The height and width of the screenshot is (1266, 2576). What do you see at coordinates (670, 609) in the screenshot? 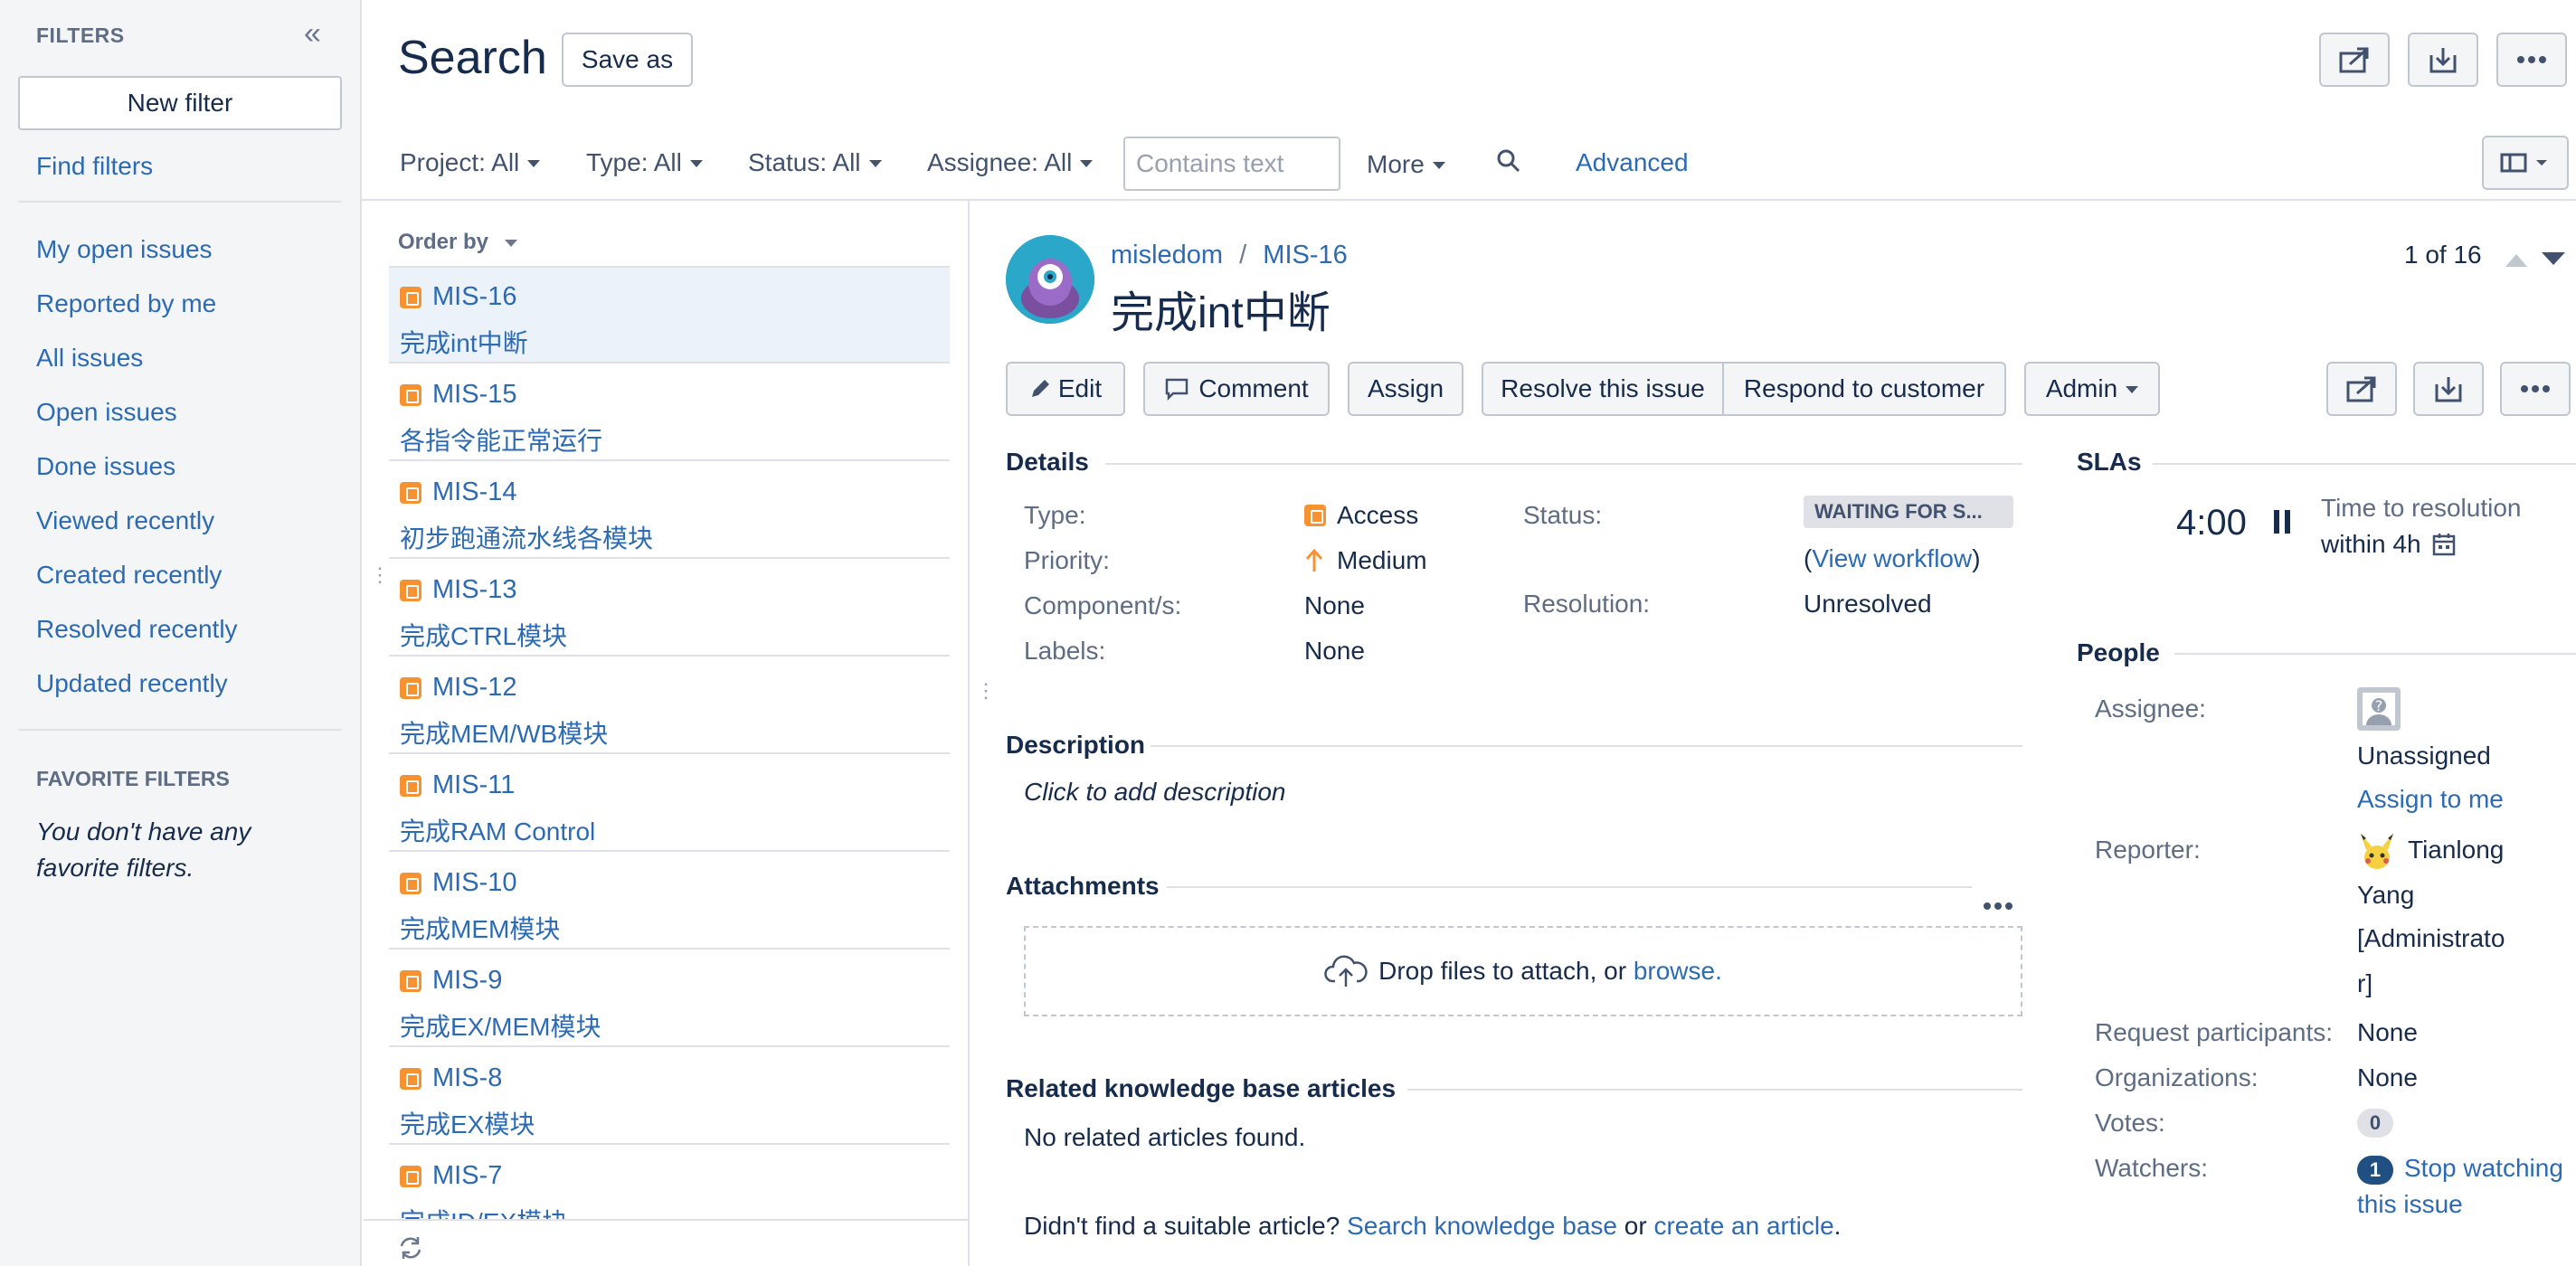
I see `list-item: MIS-13 完成CTRL模块` at bounding box center [670, 609].